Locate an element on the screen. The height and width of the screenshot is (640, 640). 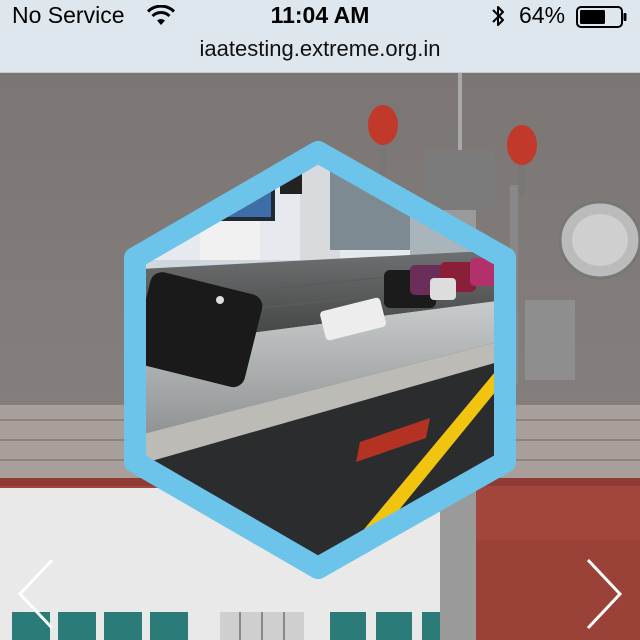
chevron-right-icon is located at coordinates (604, 594).